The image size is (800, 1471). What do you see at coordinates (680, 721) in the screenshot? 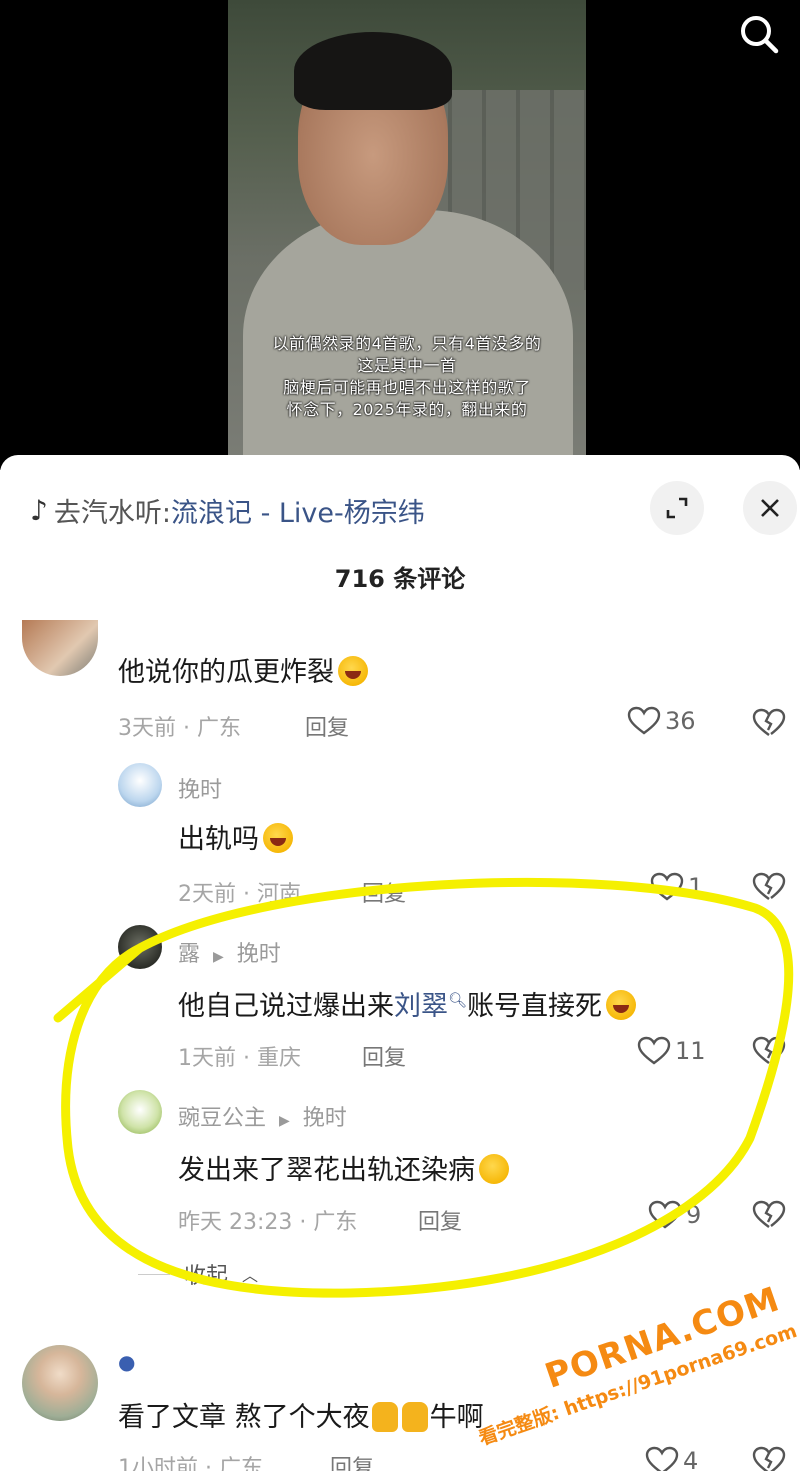
I see `like-count: 36` at bounding box center [680, 721].